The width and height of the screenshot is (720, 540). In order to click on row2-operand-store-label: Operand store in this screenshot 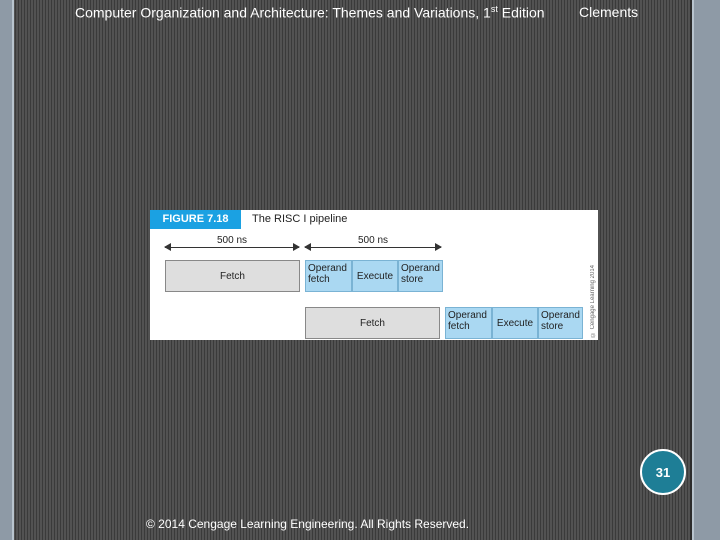, I will do `click(560, 321)`.